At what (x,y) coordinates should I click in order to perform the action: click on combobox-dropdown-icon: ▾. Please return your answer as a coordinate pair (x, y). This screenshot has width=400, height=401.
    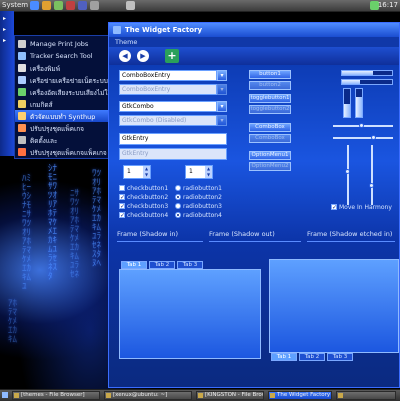
    Looking at the image, I should click on (222, 75).